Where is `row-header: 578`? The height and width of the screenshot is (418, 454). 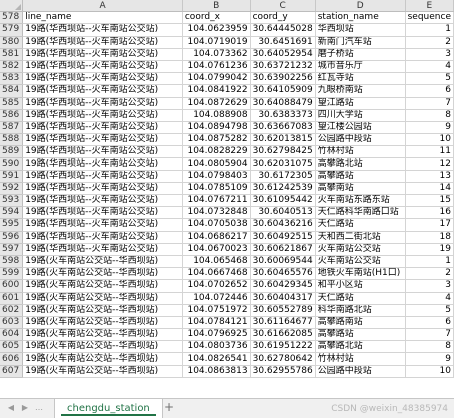
row-header: 578 is located at coordinates (12, 18).